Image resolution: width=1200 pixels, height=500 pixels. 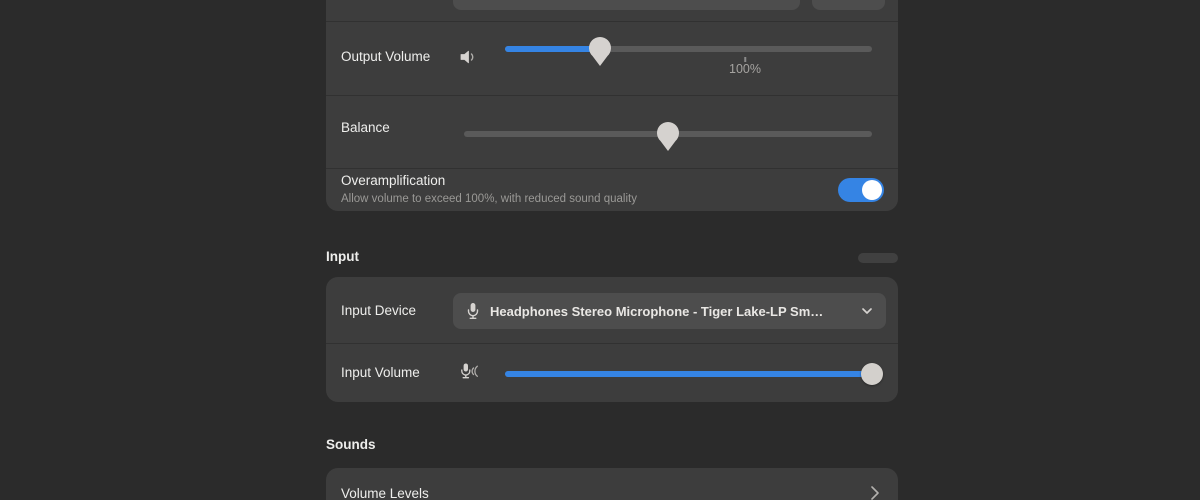 I want to click on microphone-sensitivity-icon, so click(x=469, y=371).